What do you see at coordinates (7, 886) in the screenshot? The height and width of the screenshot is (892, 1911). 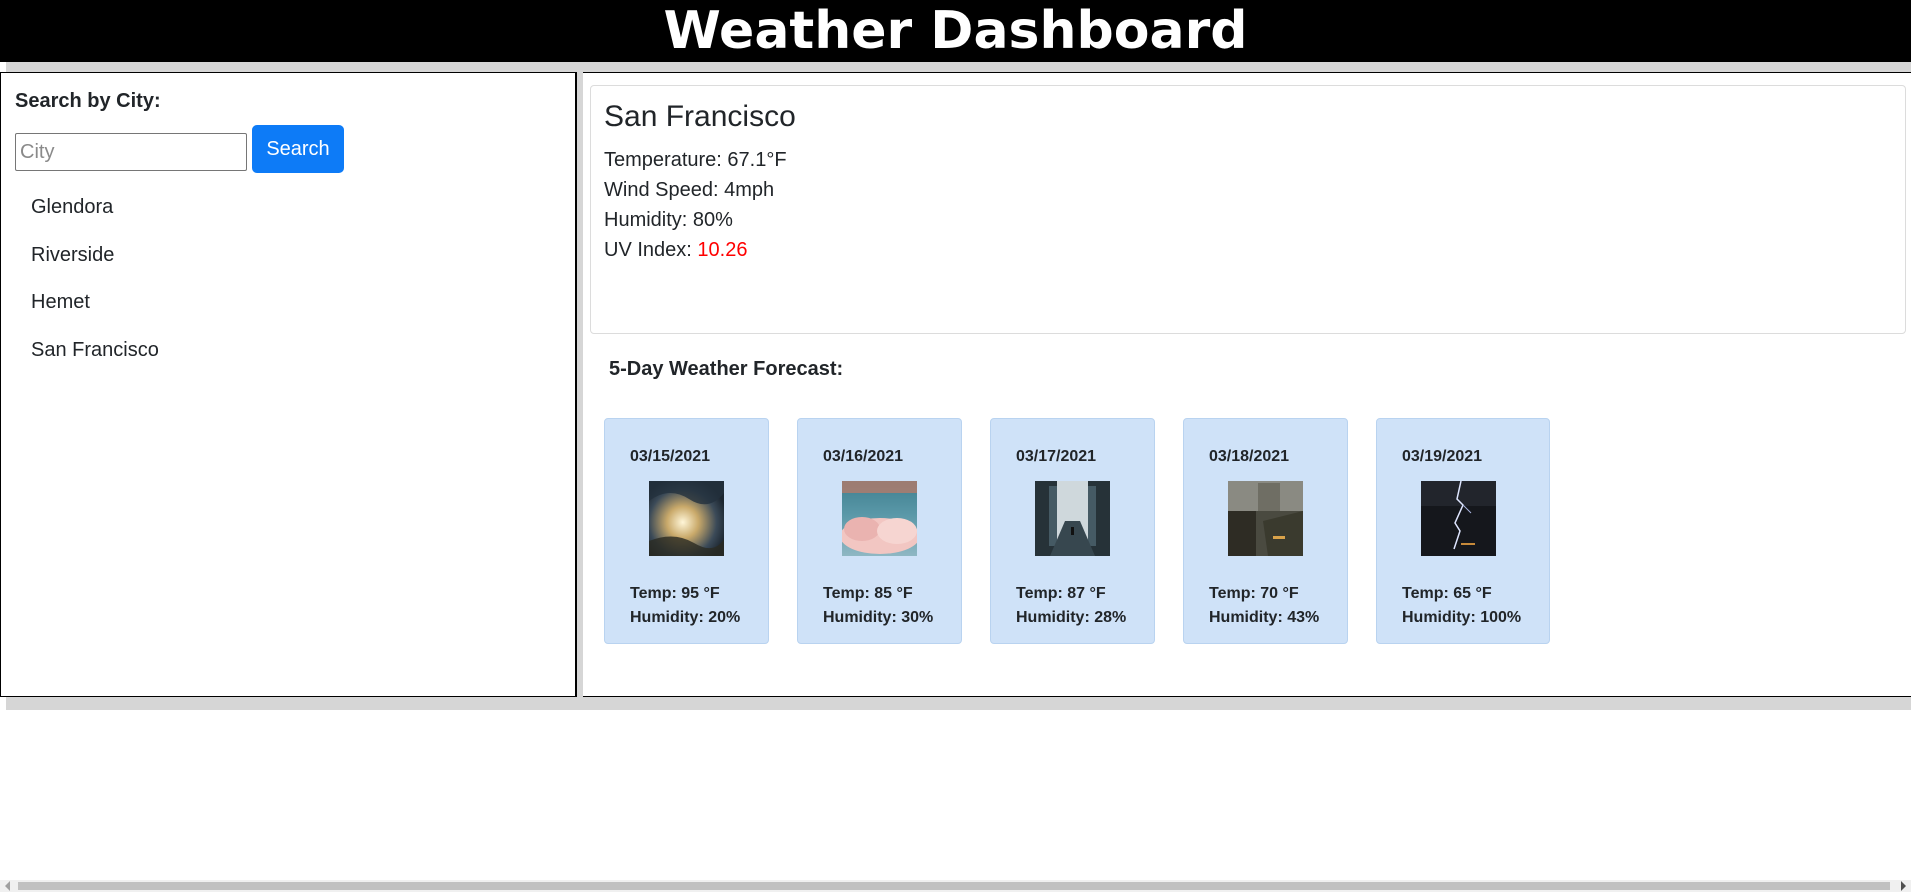 I see `scroll-left-arrow-icon` at bounding box center [7, 886].